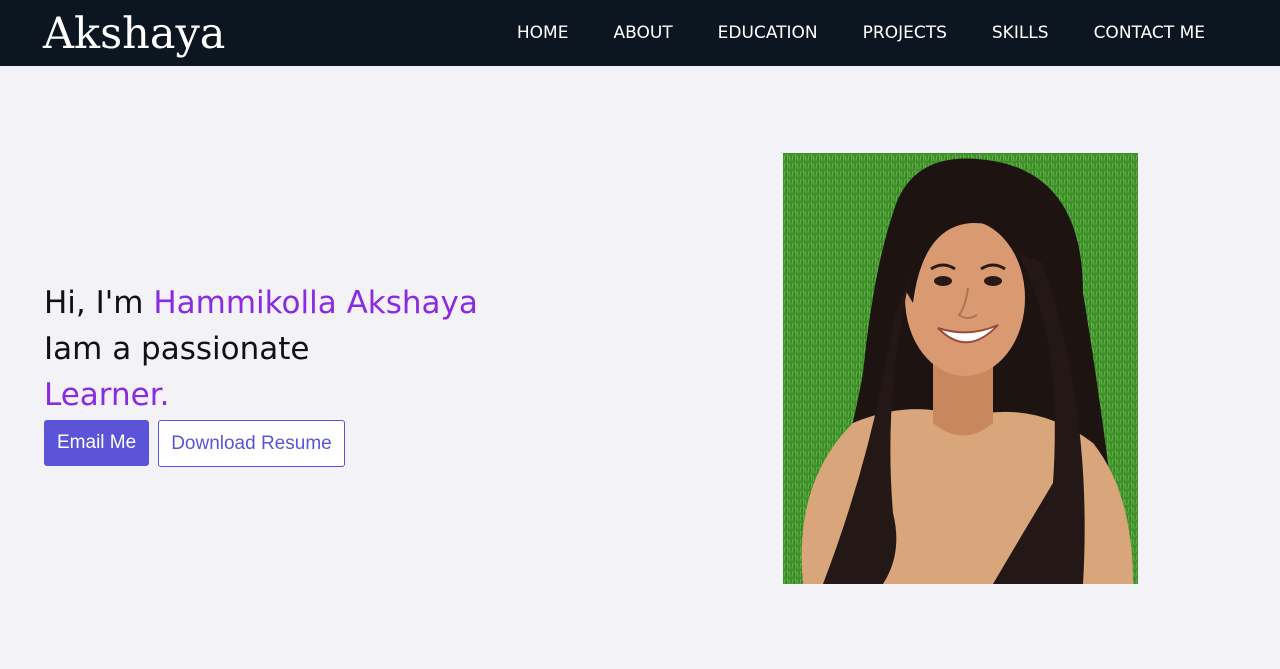 The image size is (1280, 669). Describe the element at coordinates (315, 303) in the screenshot. I see `hero-name: Hammikolla Akshaya` at that location.